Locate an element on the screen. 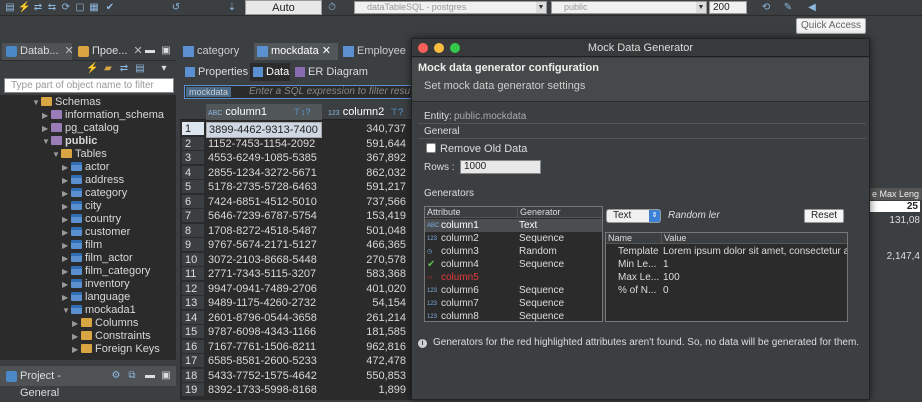  minimize-window-button is located at coordinates (439, 48).